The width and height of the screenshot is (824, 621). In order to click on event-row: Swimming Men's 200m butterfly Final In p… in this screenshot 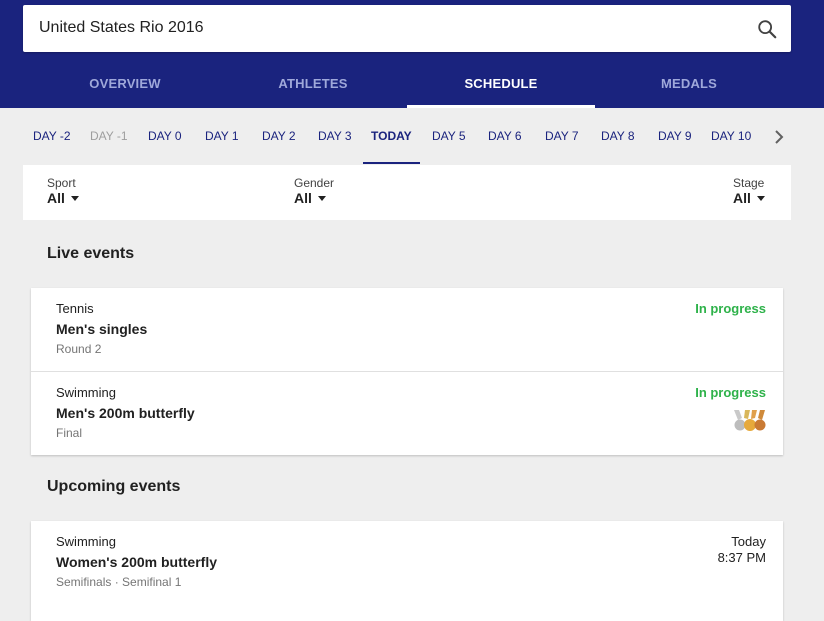, I will do `click(407, 413)`.